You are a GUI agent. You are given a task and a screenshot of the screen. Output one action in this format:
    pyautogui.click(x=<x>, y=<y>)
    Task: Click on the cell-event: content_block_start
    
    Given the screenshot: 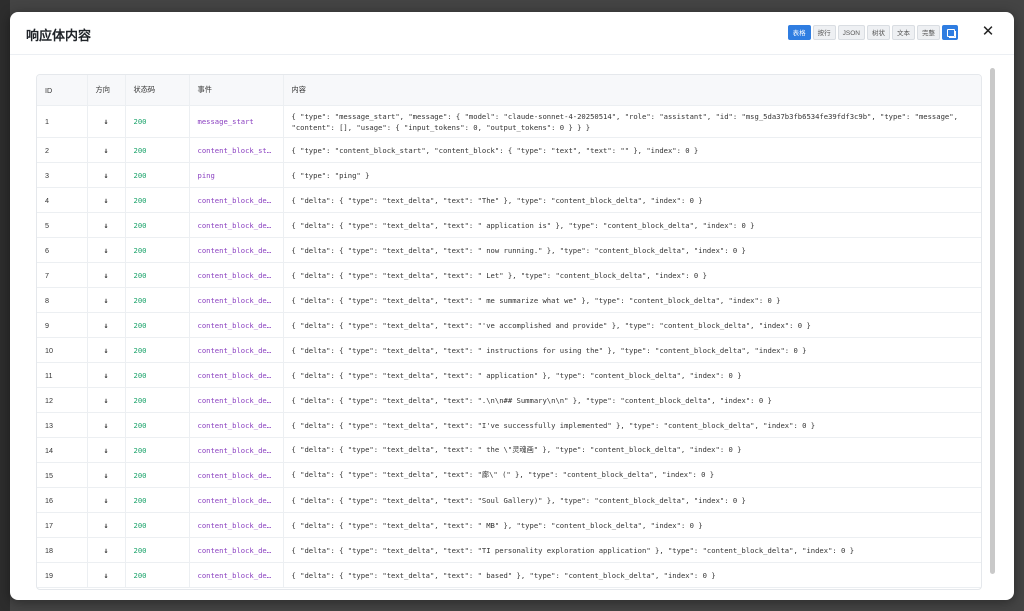 What is the action you would take?
    pyautogui.click(x=236, y=150)
    